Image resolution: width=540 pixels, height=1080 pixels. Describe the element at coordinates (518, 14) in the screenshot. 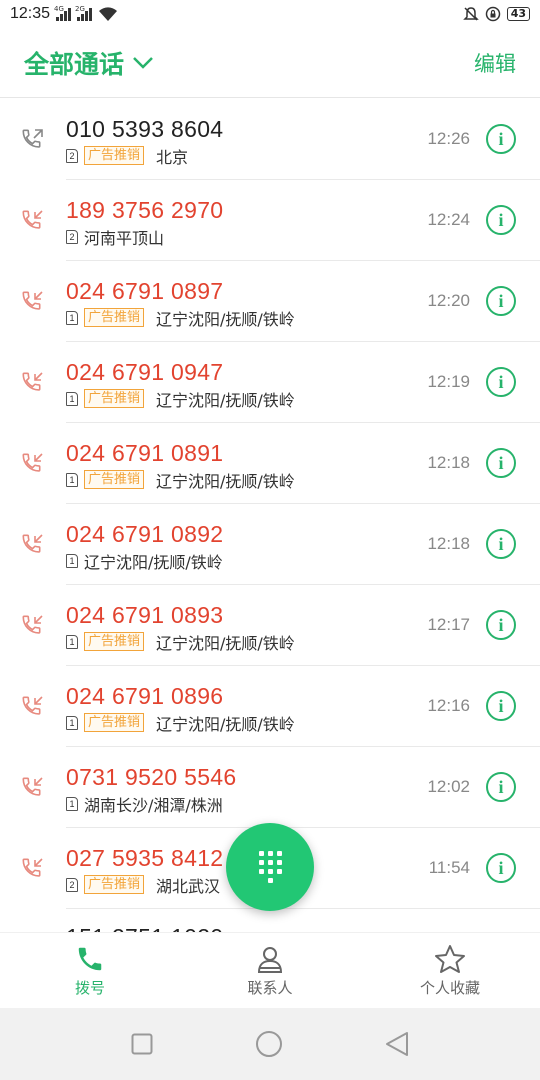

I see `battery-icon: 43` at that location.